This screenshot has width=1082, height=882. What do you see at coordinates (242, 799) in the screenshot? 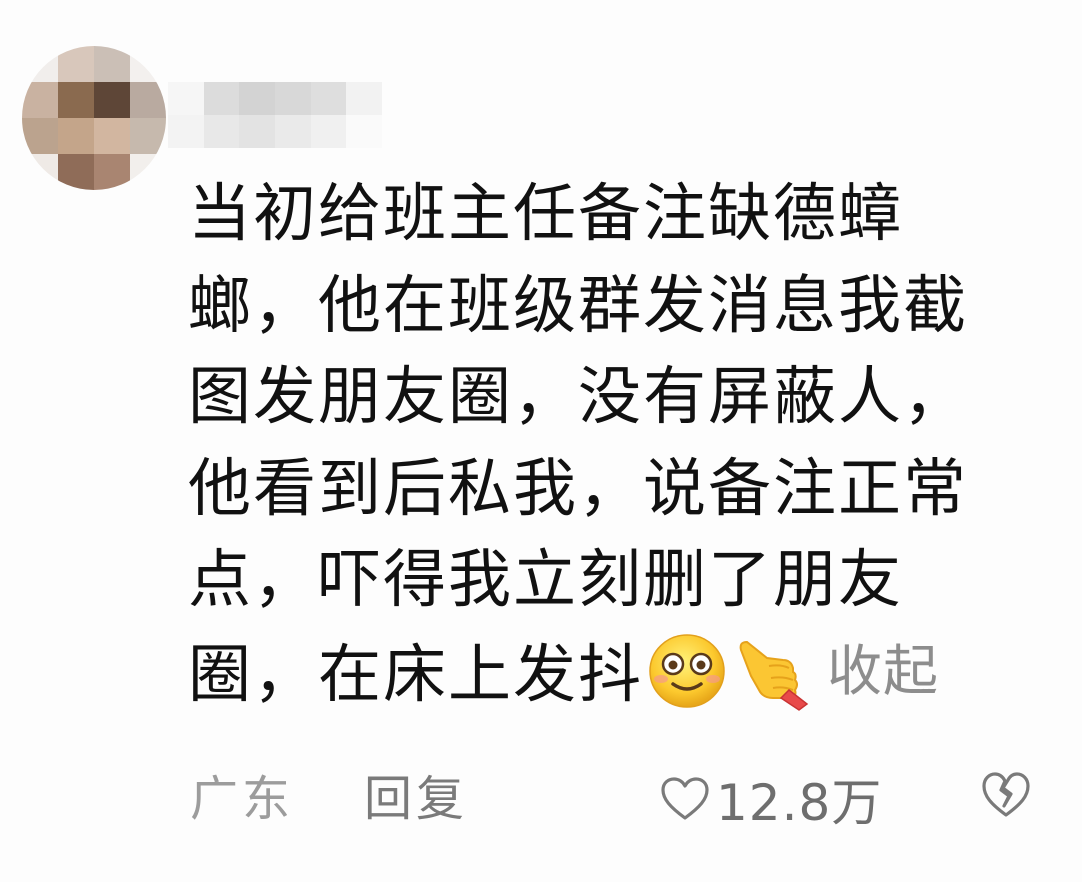
I see `location-label: 广东` at bounding box center [242, 799].